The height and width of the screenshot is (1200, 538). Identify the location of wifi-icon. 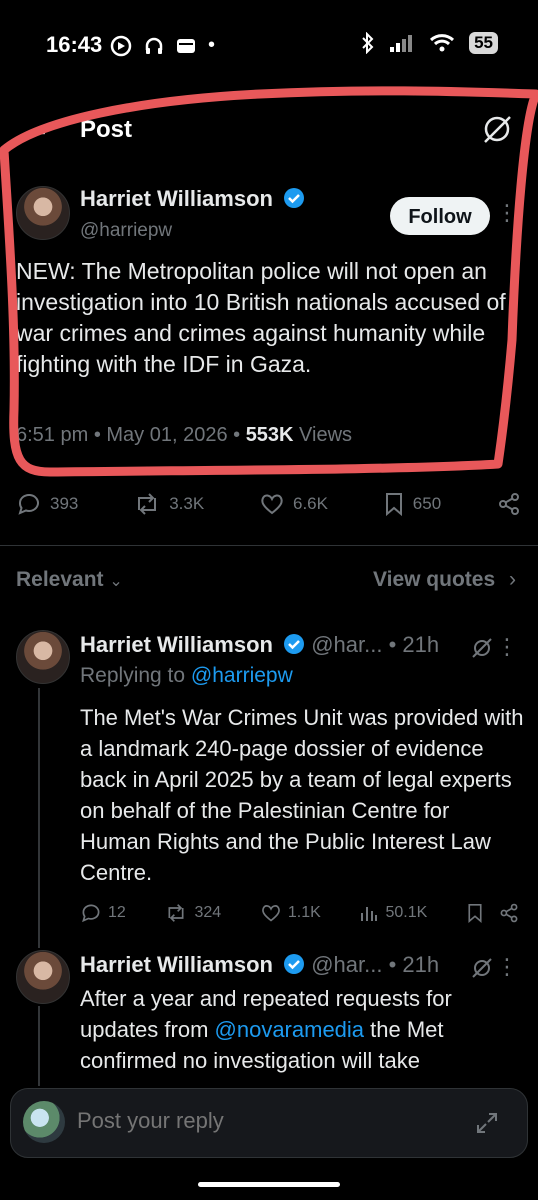
(442, 43).